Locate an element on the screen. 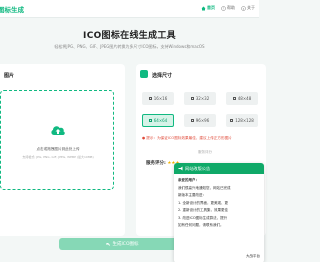 This screenshot has width=320, height=262. size-option-128: 128×128 is located at coordinates (242, 120).